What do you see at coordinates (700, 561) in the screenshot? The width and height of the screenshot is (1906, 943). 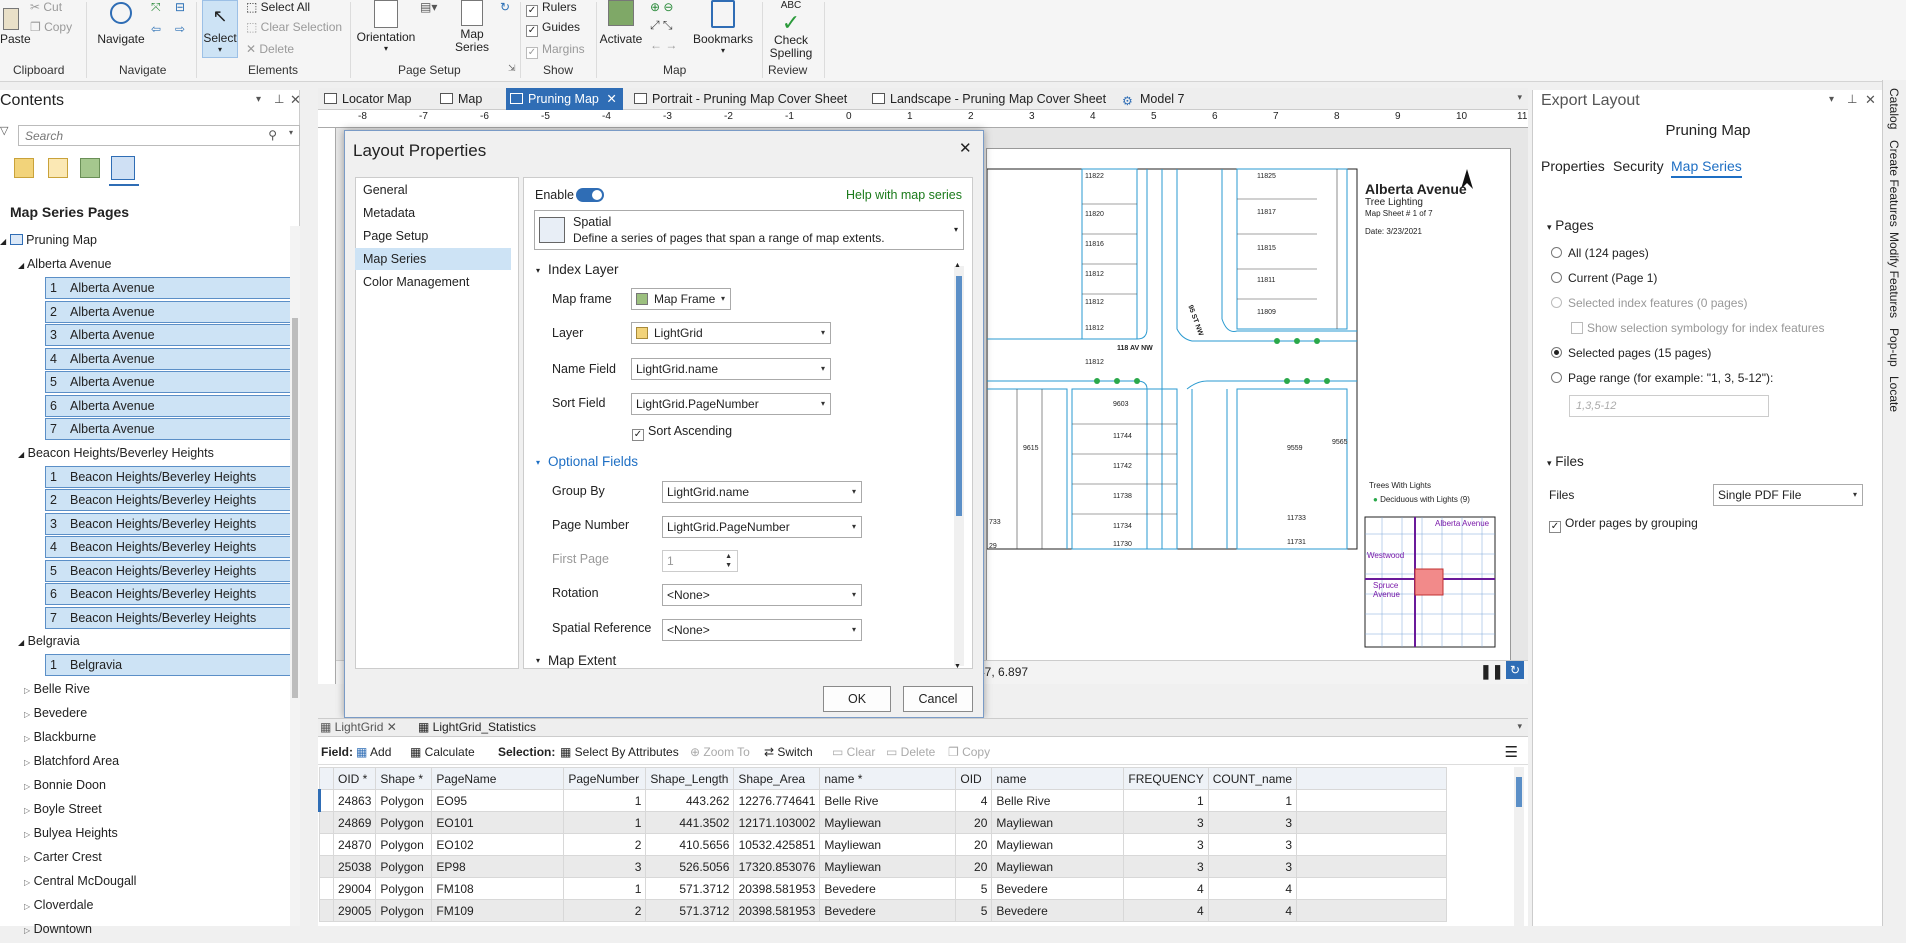 I see `first-page-stepper: 1 ▲ ▼` at bounding box center [700, 561].